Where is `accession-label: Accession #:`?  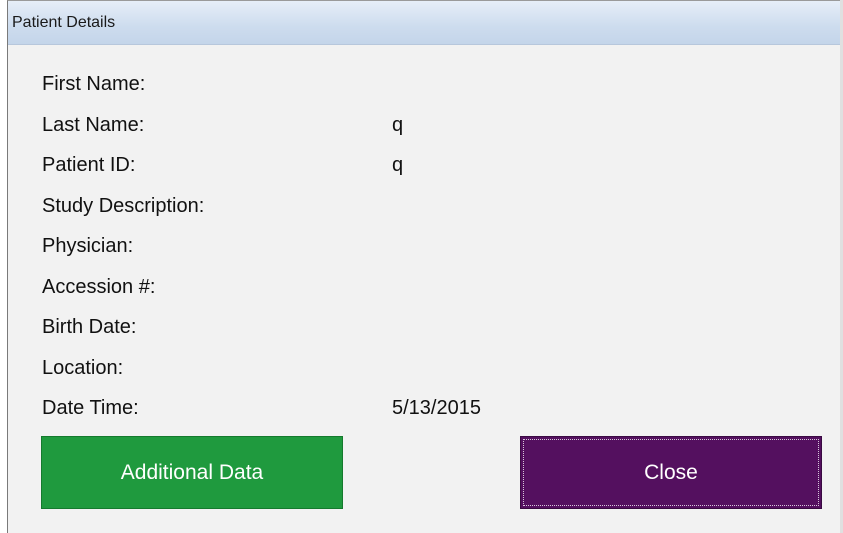
accession-label: Accession #: is located at coordinates (99, 286).